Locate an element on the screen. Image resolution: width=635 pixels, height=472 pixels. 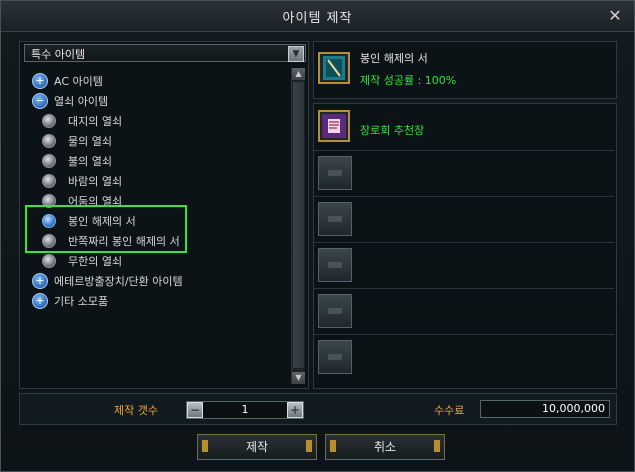
fee-label: 수수료 is located at coordinates (449, 410).